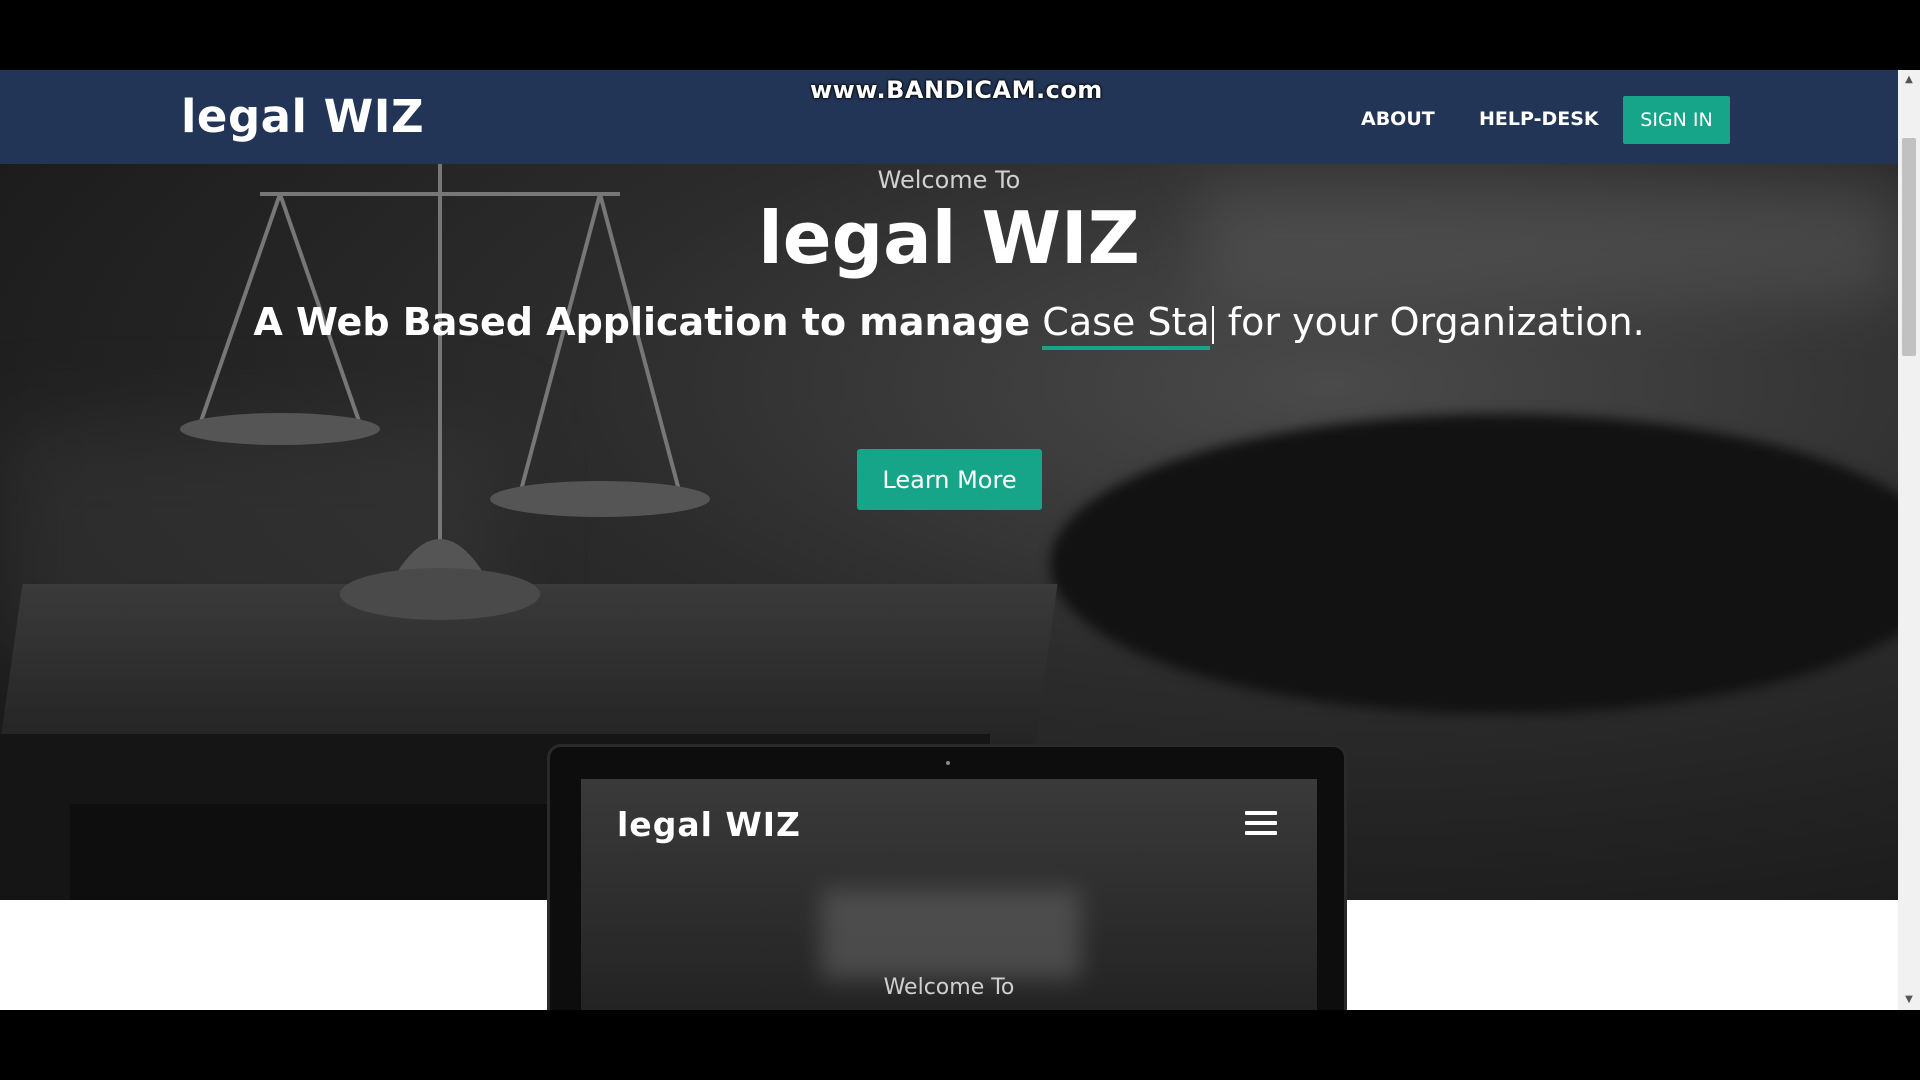  I want to click on scroll-up-arrow-icon: ▲, so click(1909, 80).